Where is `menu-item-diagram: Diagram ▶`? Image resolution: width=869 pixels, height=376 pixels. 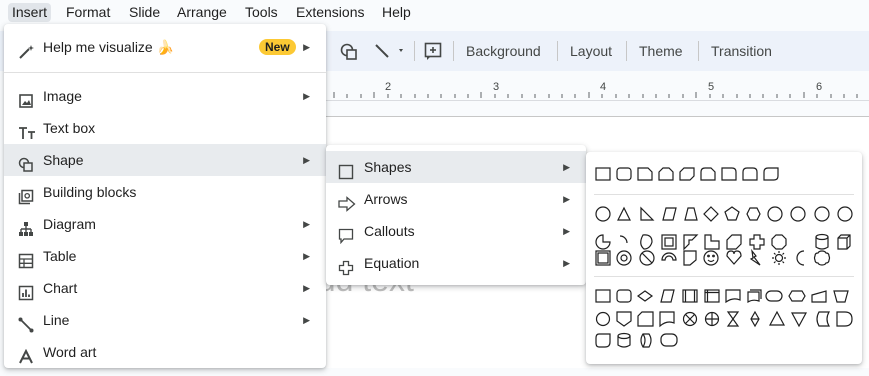
menu-item-diagram: Diagram ▶ is located at coordinates (165, 224).